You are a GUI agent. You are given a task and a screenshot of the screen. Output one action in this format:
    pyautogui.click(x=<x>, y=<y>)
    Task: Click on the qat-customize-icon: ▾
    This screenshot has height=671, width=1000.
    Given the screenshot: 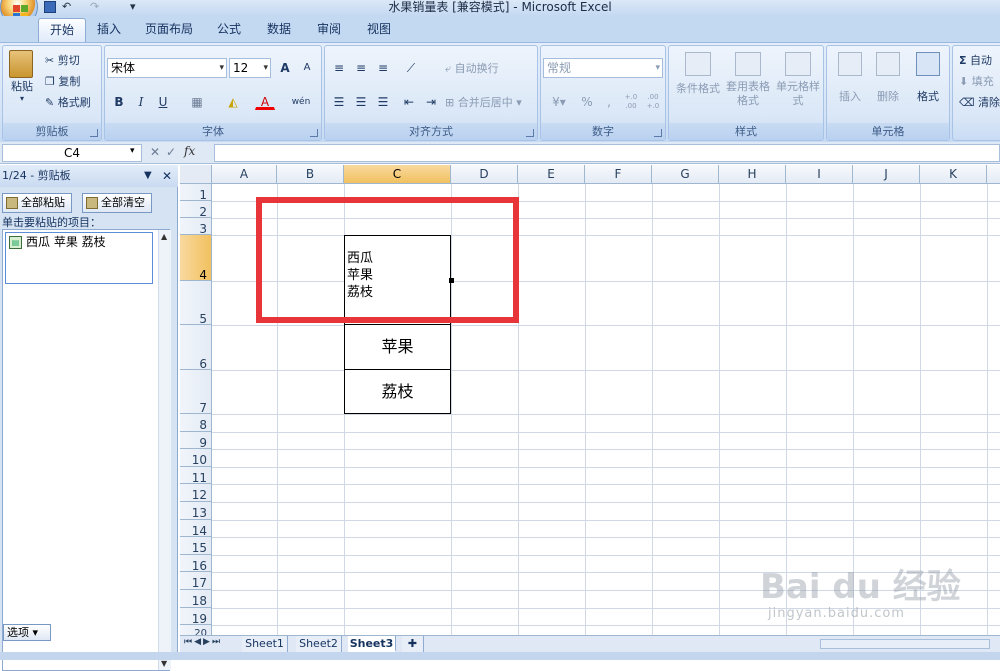 What is the action you would take?
    pyautogui.click(x=135, y=7)
    